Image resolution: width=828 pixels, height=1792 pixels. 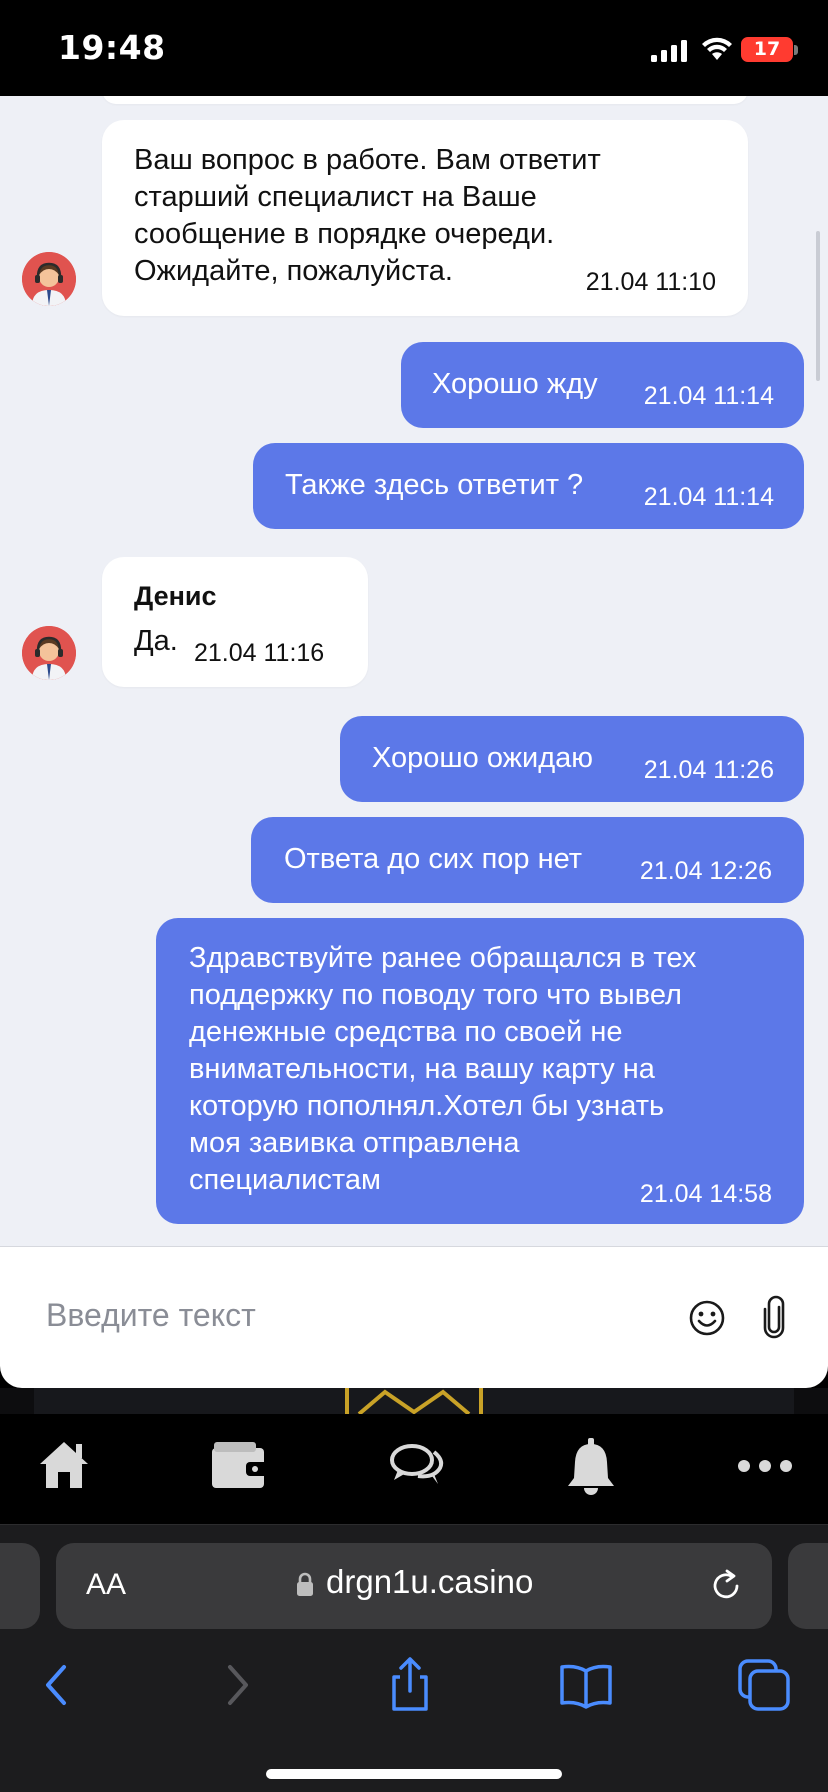 I want to click on status-bar: 19:48 17, so click(x=414, y=48).